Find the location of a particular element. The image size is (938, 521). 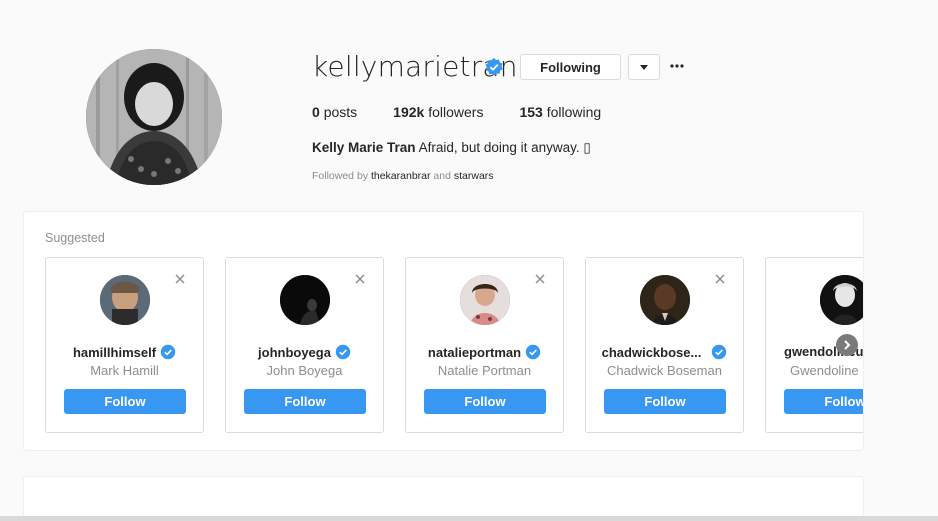

suggested-card: johnboyega John Boyega Follow is located at coordinates (304, 345).